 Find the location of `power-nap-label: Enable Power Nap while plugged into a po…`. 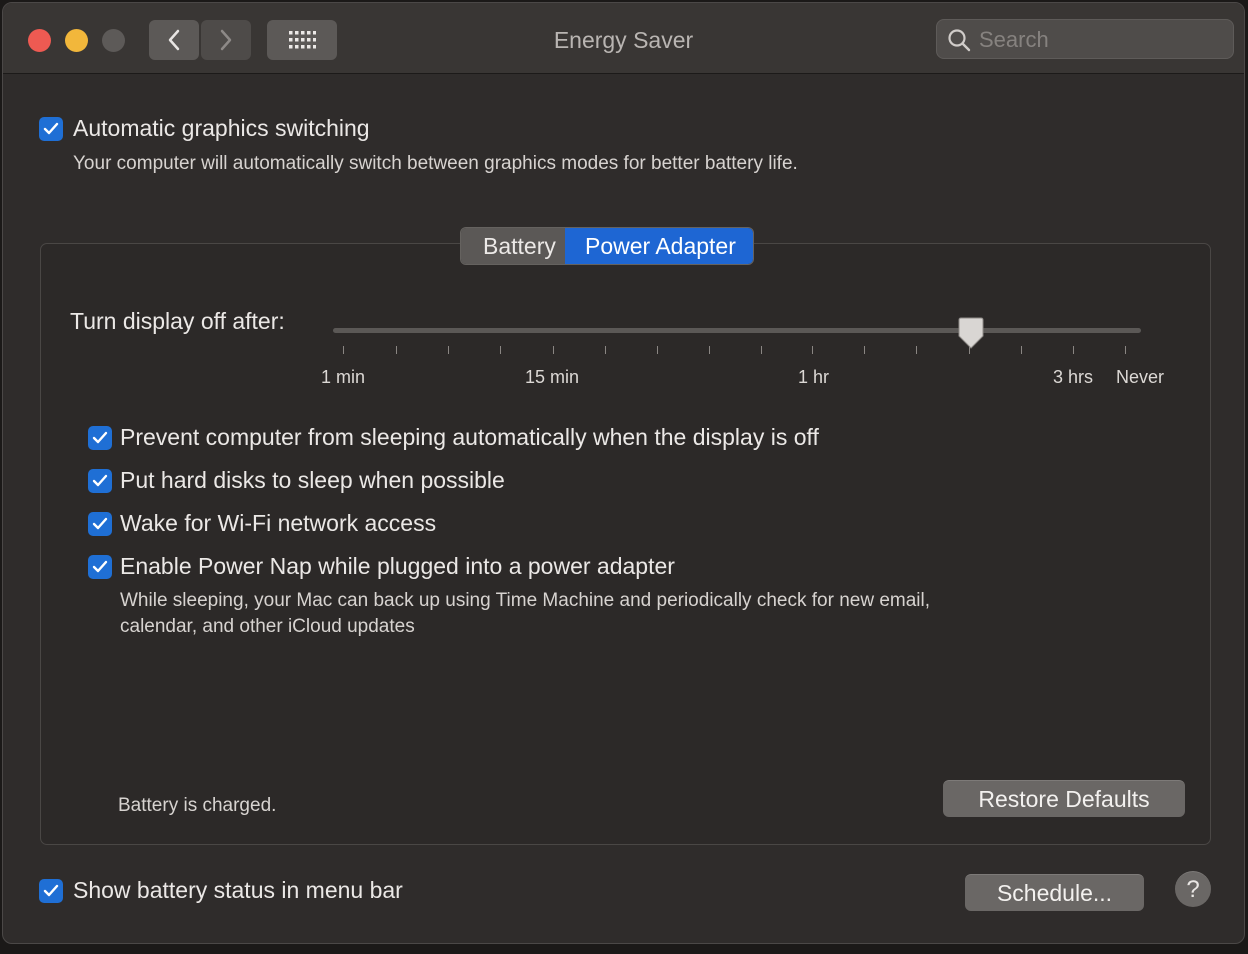

power-nap-label: Enable Power Nap while plugged into a po… is located at coordinates (397, 566).